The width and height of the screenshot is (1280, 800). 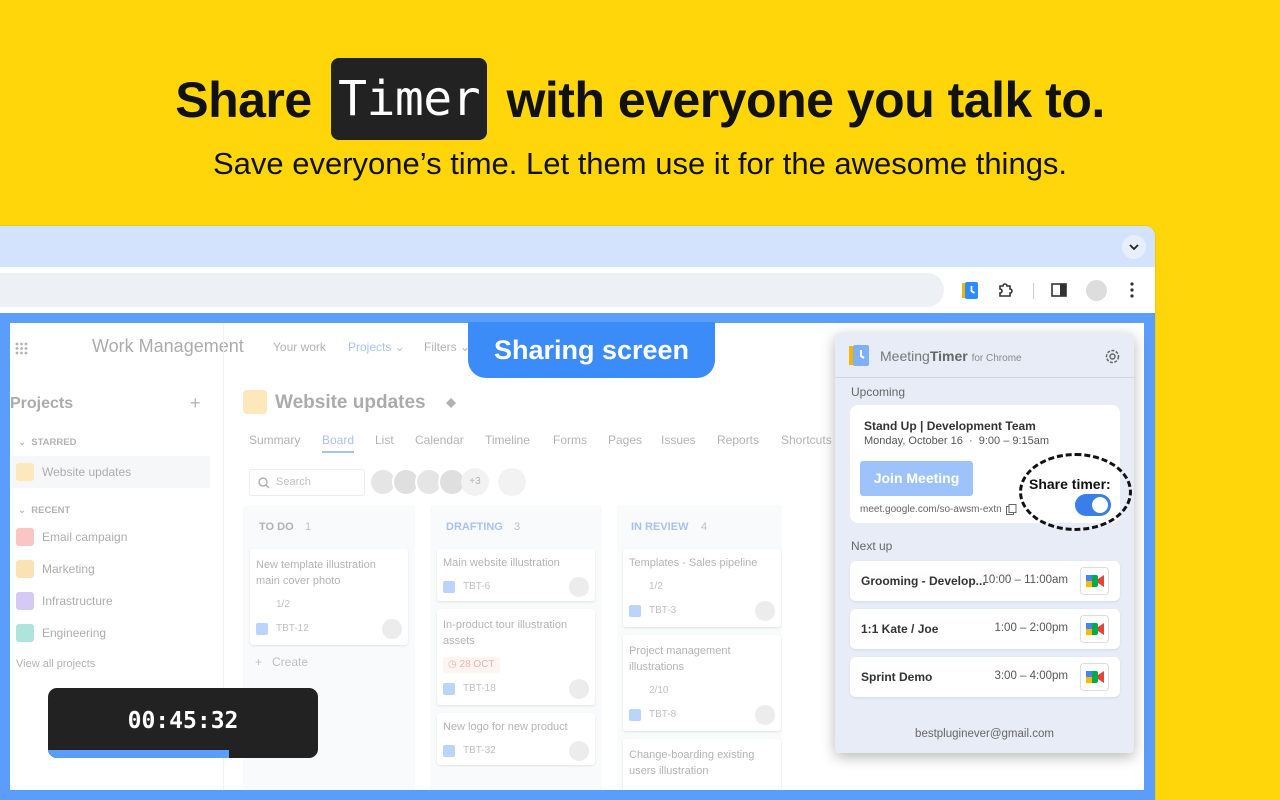 What do you see at coordinates (138, 754) in the screenshot?
I see `timer-progress-bar` at bounding box center [138, 754].